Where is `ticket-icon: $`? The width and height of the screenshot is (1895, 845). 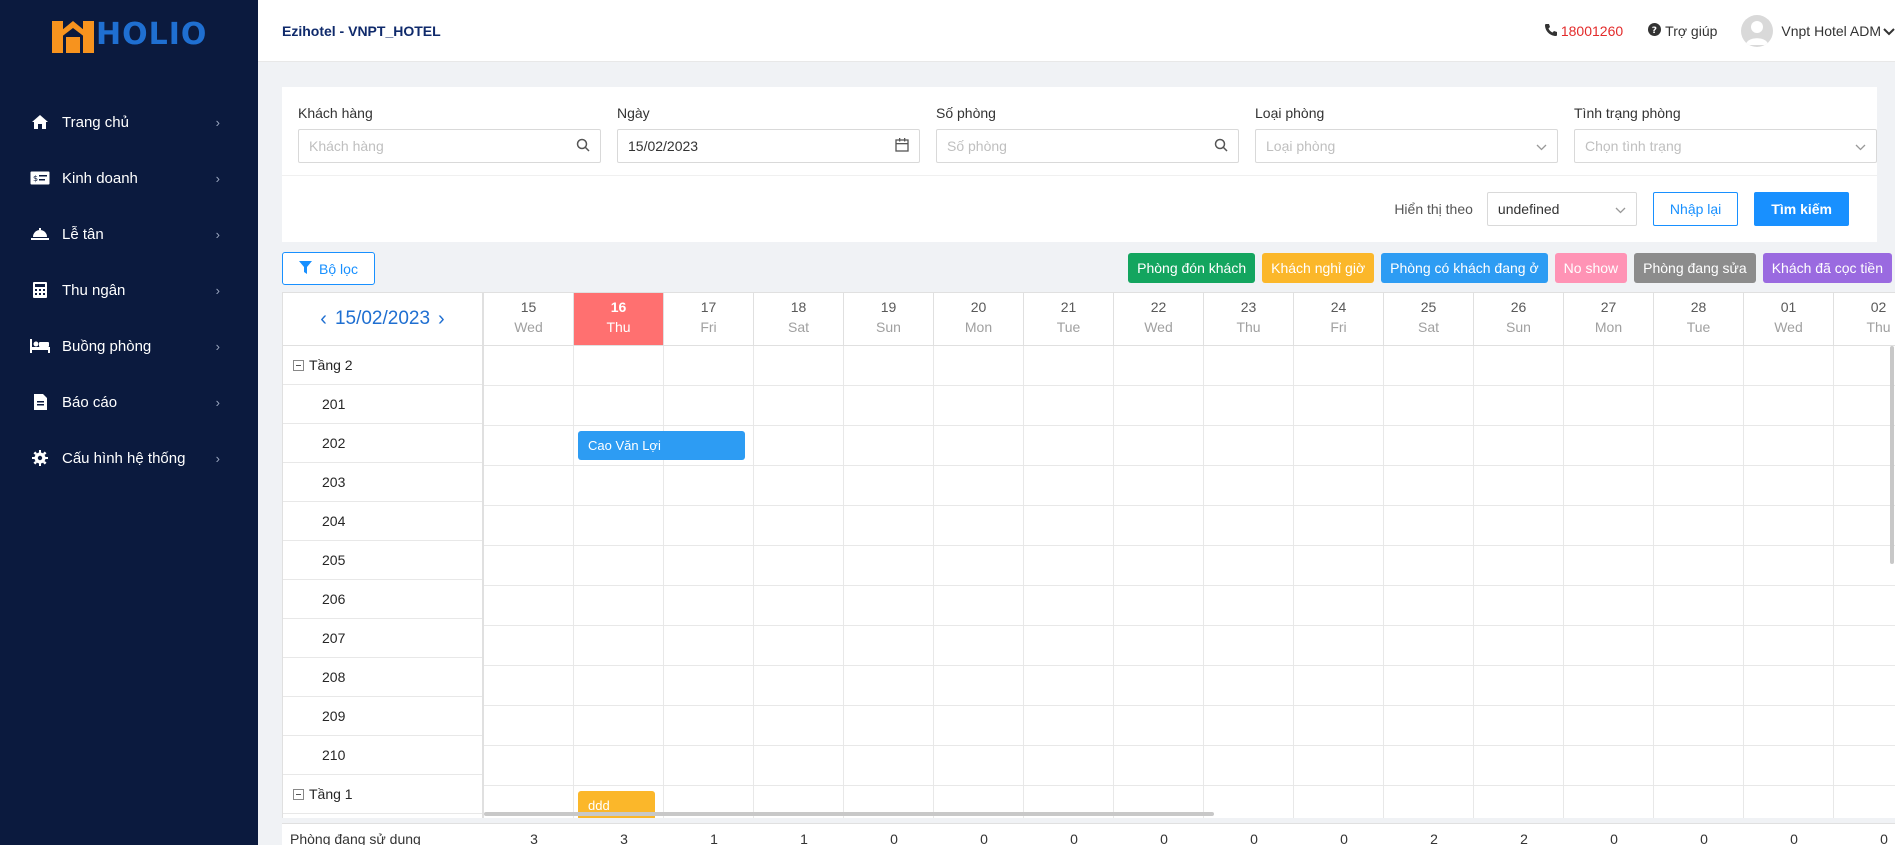 ticket-icon: $ is located at coordinates (40, 178).